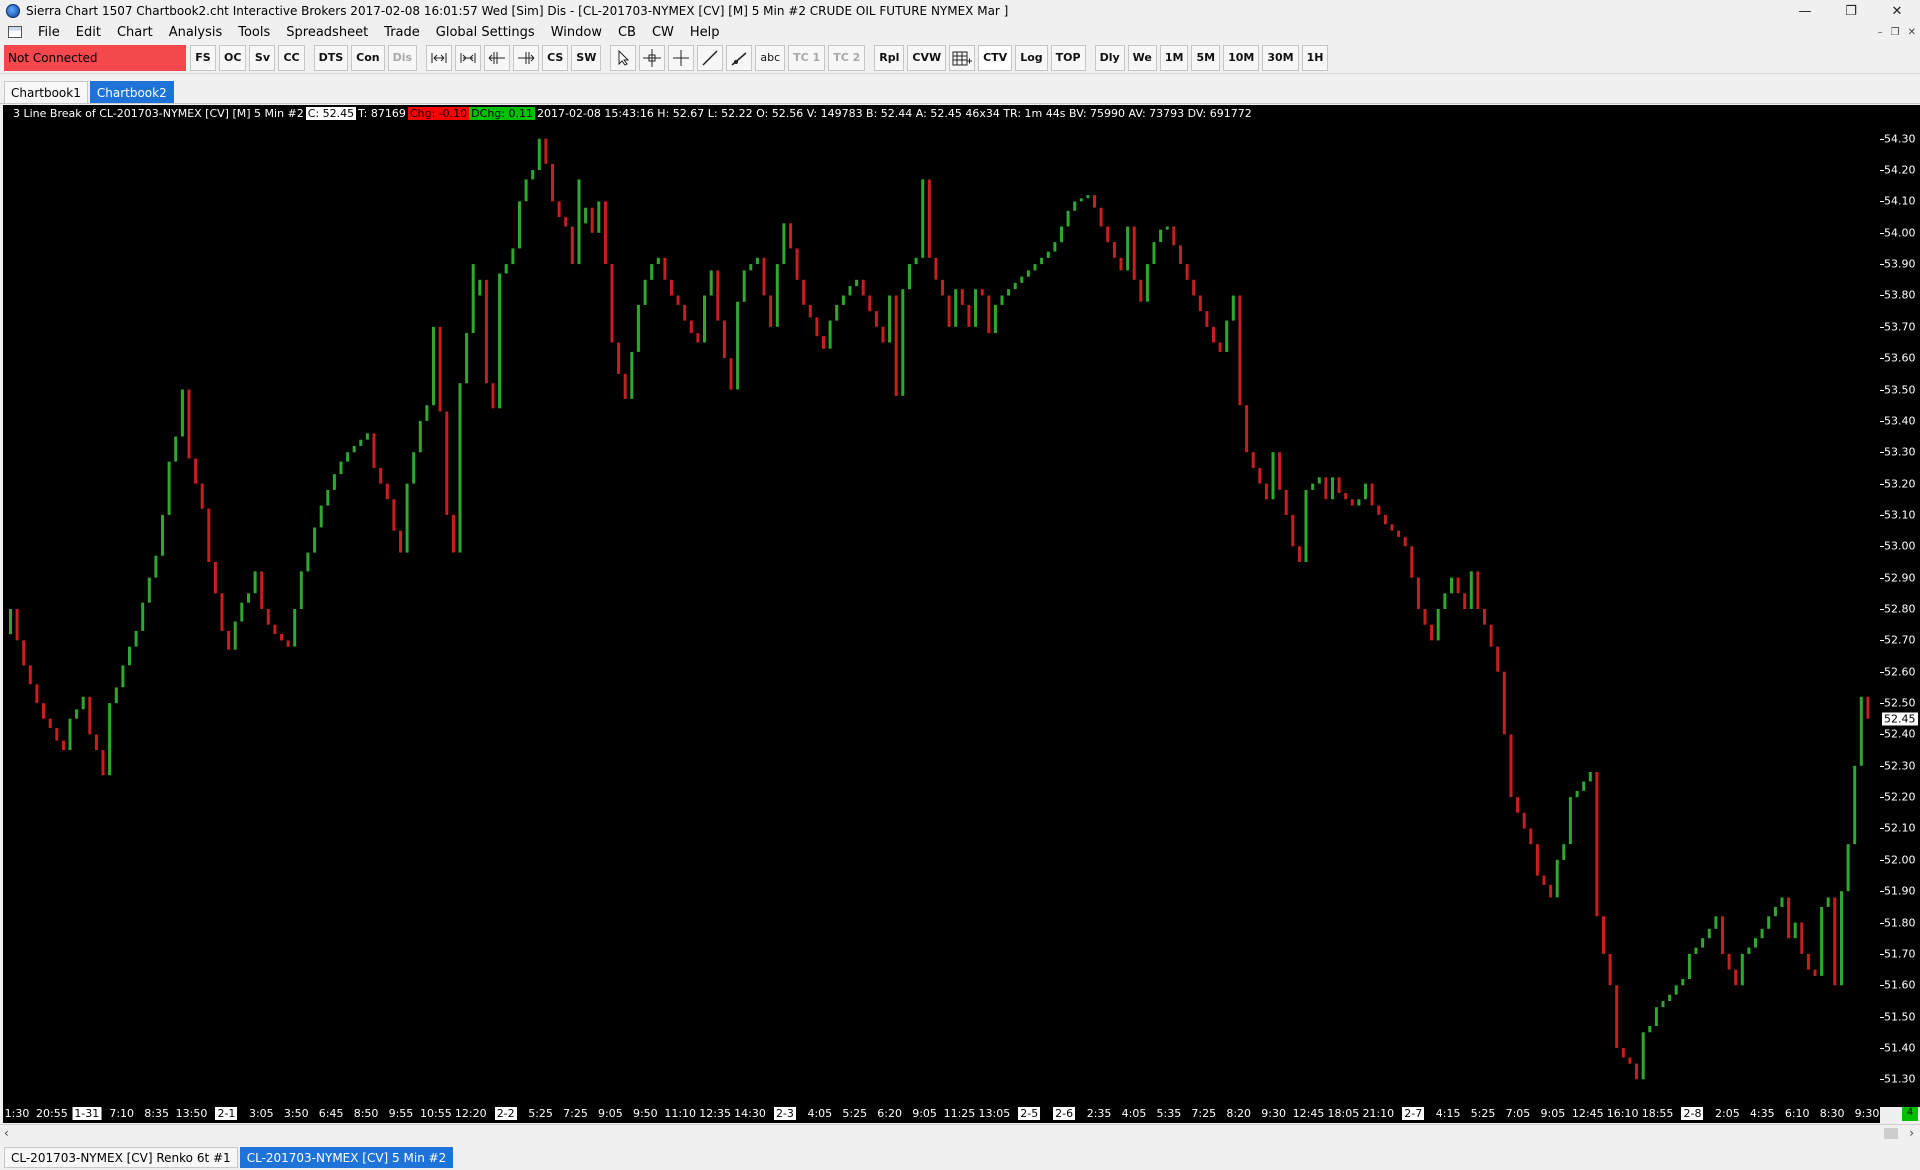  I want to click on mdi-minimize-button: –, so click(1880, 32).